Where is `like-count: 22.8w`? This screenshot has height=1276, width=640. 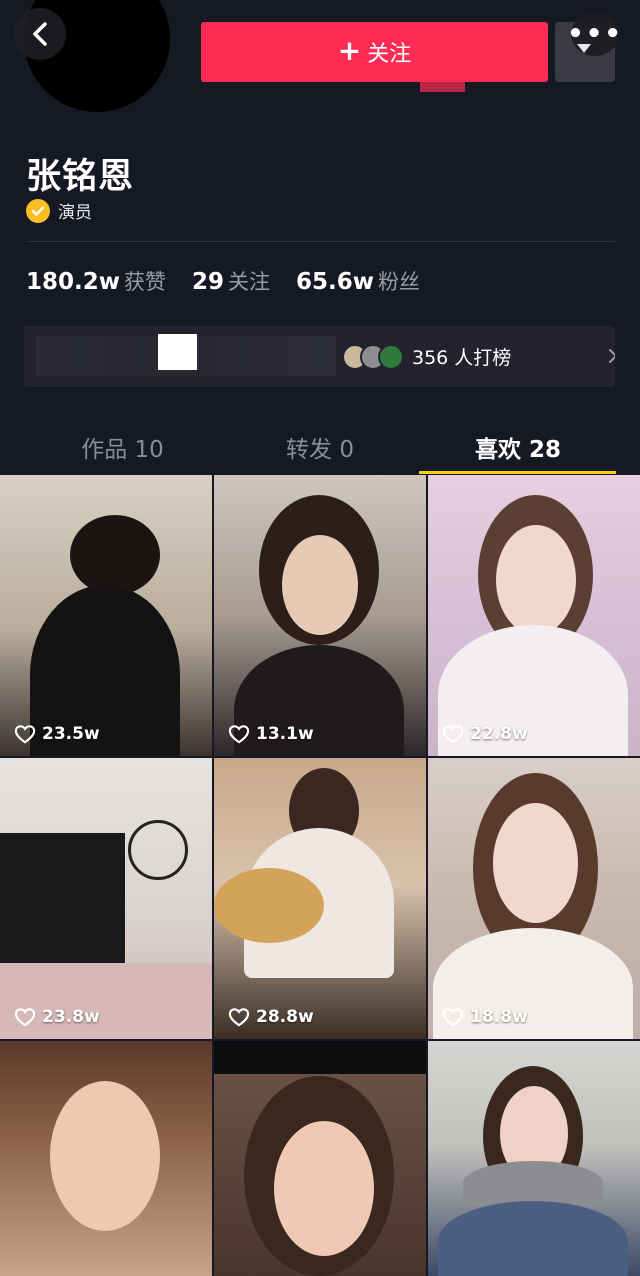 like-count: 22.8w is located at coordinates (485, 734).